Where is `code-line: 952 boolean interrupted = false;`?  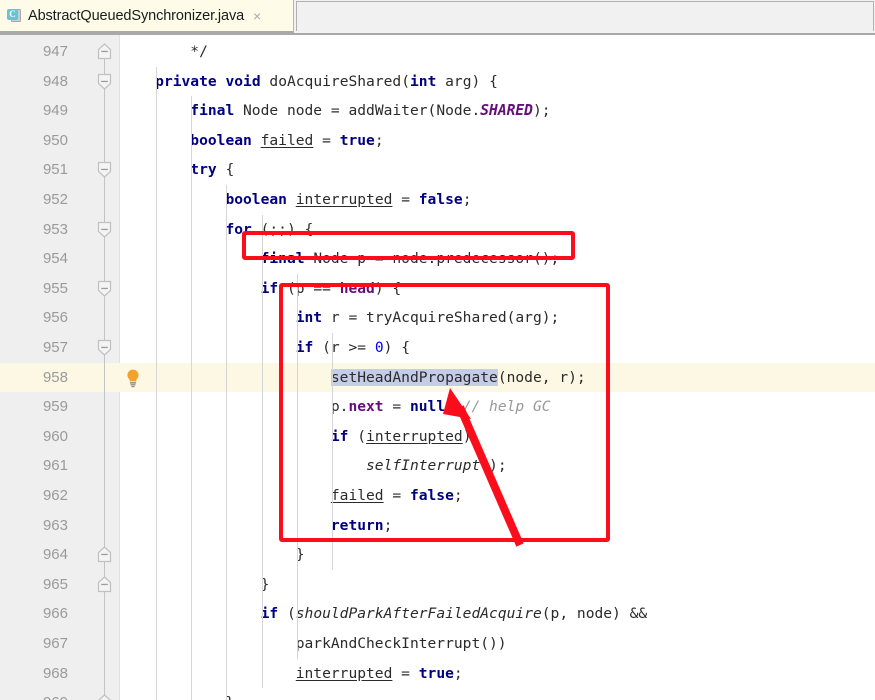 code-line: 952 boolean interrupted = false; is located at coordinates (437, 200).